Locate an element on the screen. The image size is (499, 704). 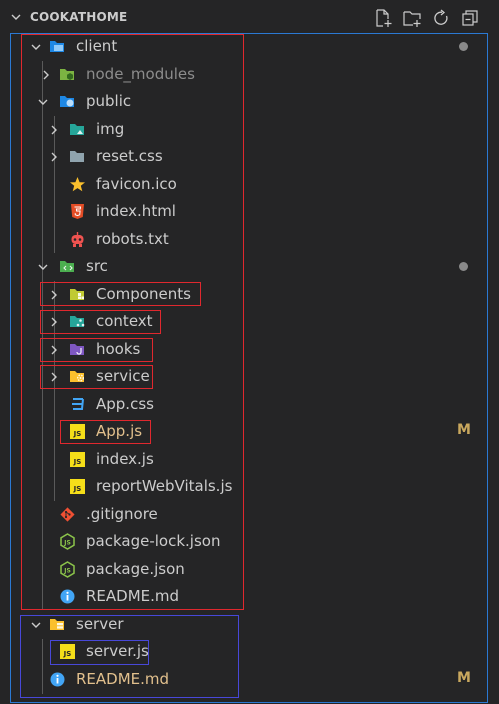
tree-label: App.js is located at coordinates (119, 431).